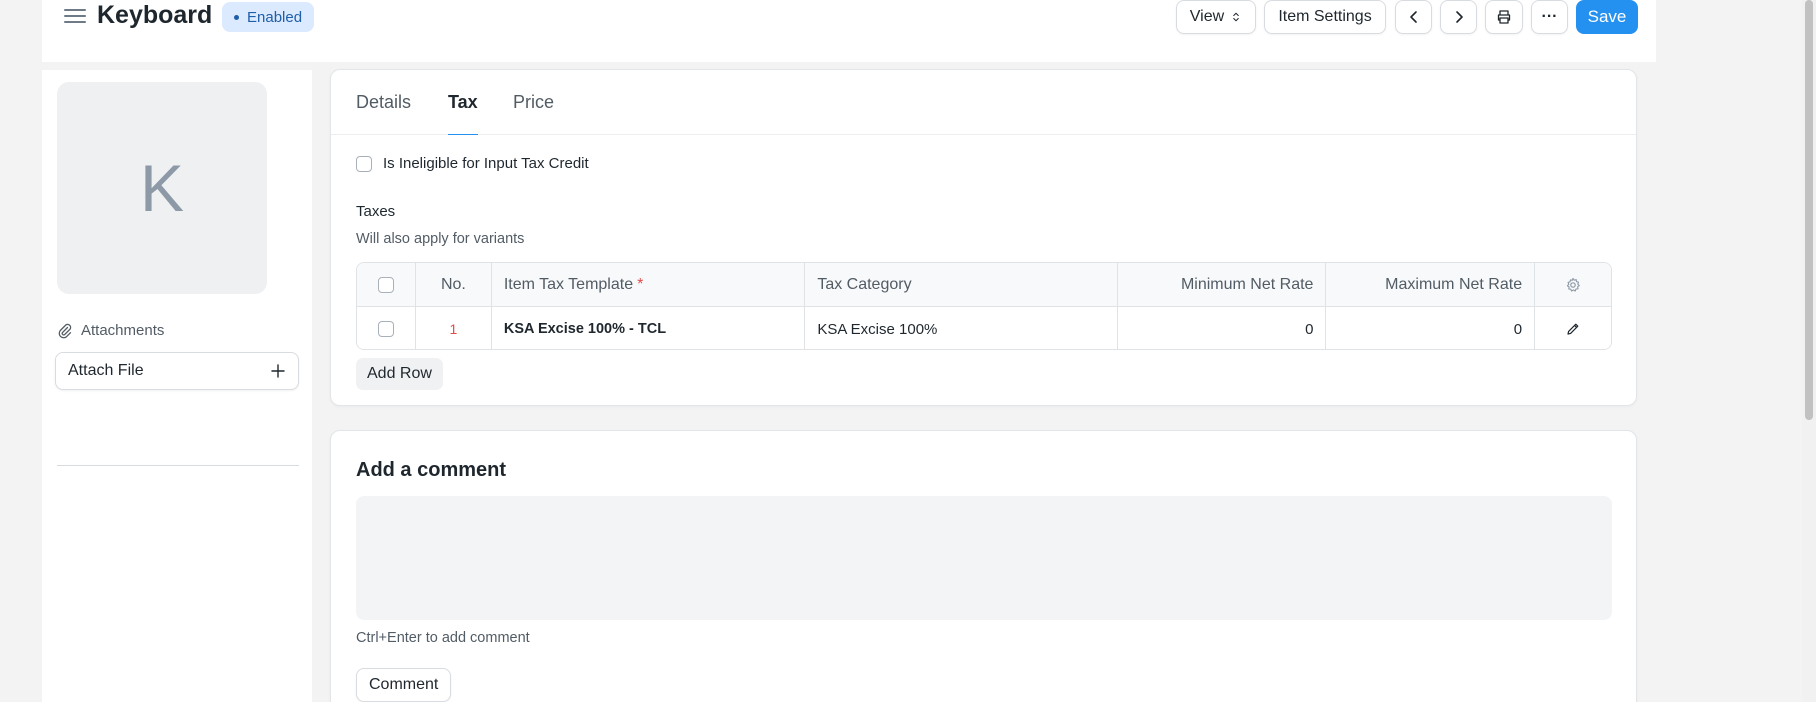  What do you see at coordinates (162, 188) in the screenshot?
I see `item-image-placeholder: K` at bounding box center [162, 188].